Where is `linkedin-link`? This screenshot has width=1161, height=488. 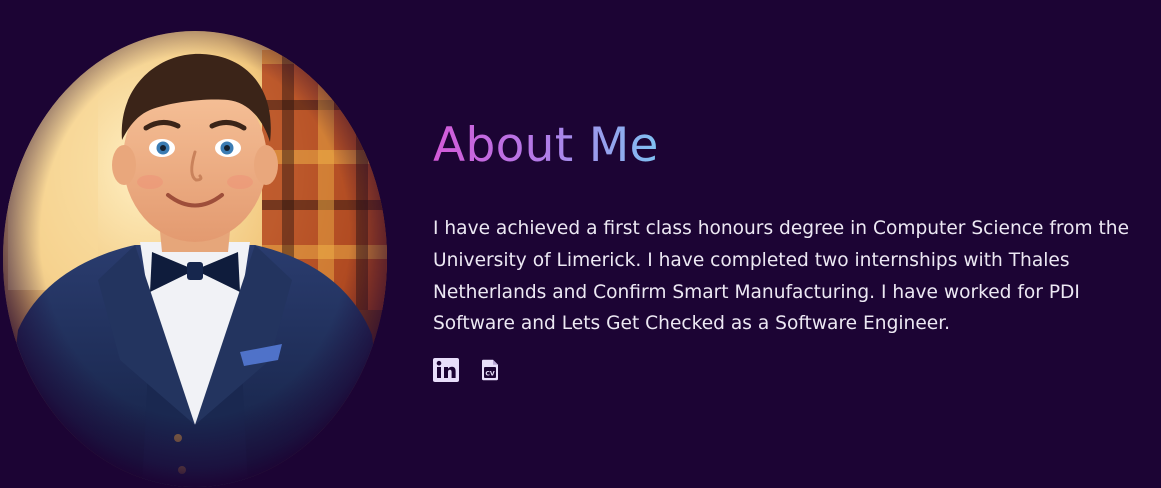
linkedin-link is located at coordinates (446, 370).